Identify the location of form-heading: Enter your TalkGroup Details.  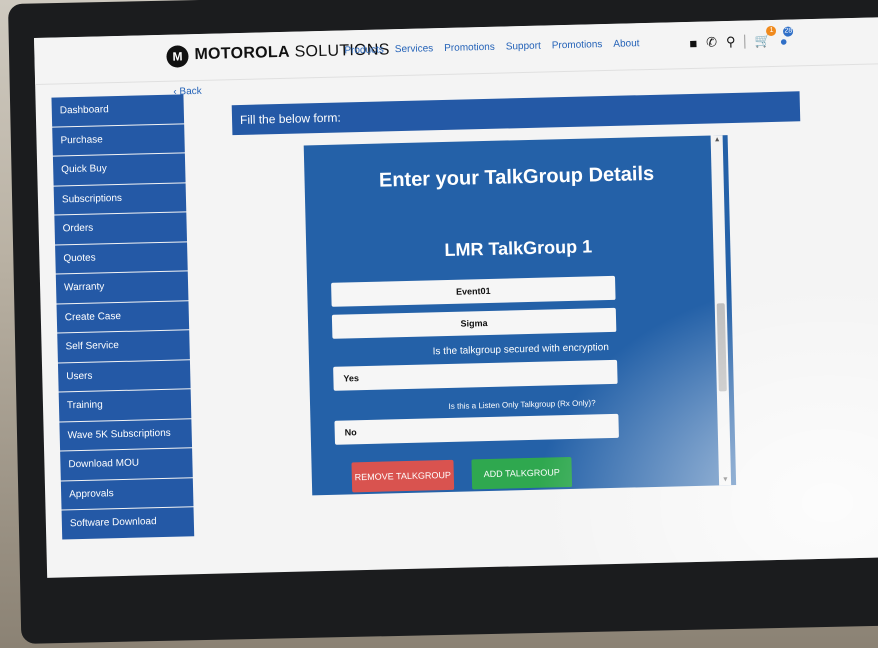
(516, 177).